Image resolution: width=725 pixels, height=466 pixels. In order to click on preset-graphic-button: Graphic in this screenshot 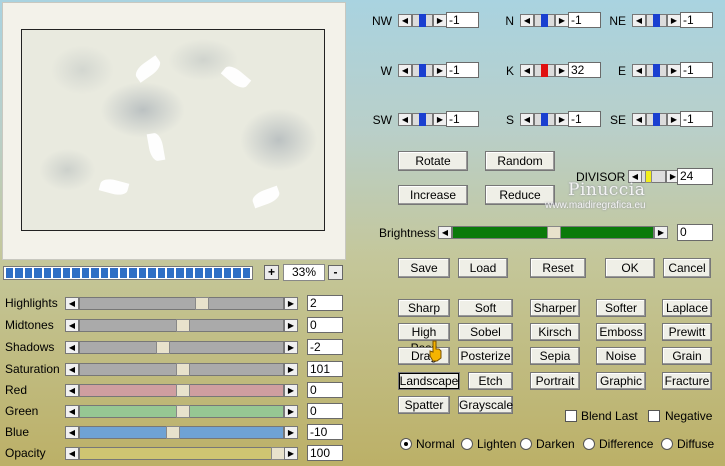, I will do `click(621, 381)`.